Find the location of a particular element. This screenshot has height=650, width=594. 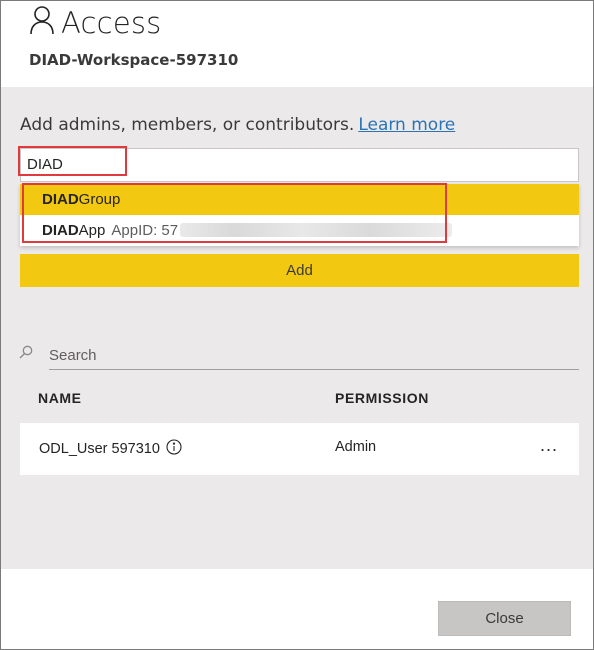

dialog-header: Access DIAD-Workspace-597310 is located at coordinates (297, 44).